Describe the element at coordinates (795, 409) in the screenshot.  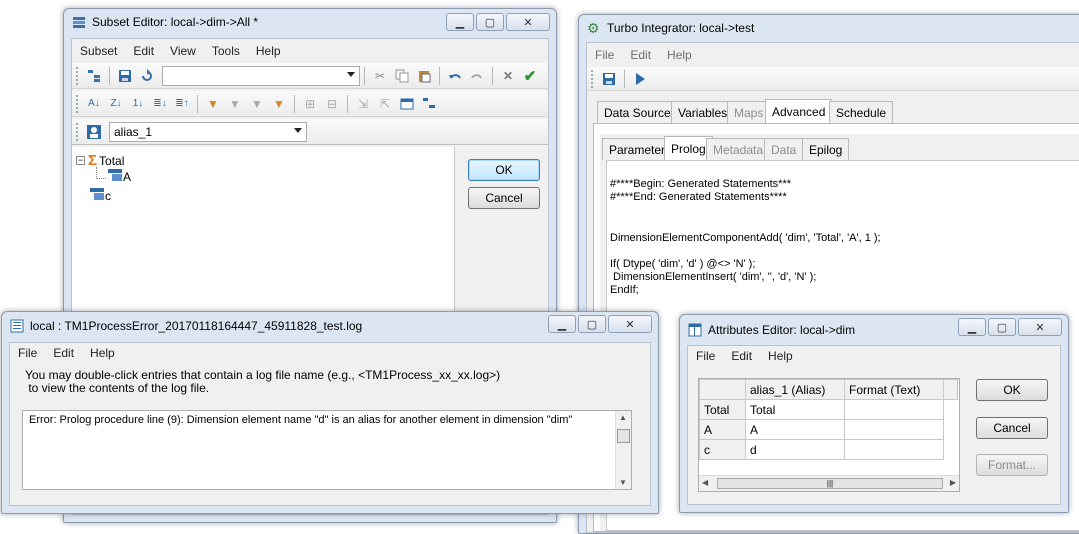
I see `cell-alias: Total` at that location.